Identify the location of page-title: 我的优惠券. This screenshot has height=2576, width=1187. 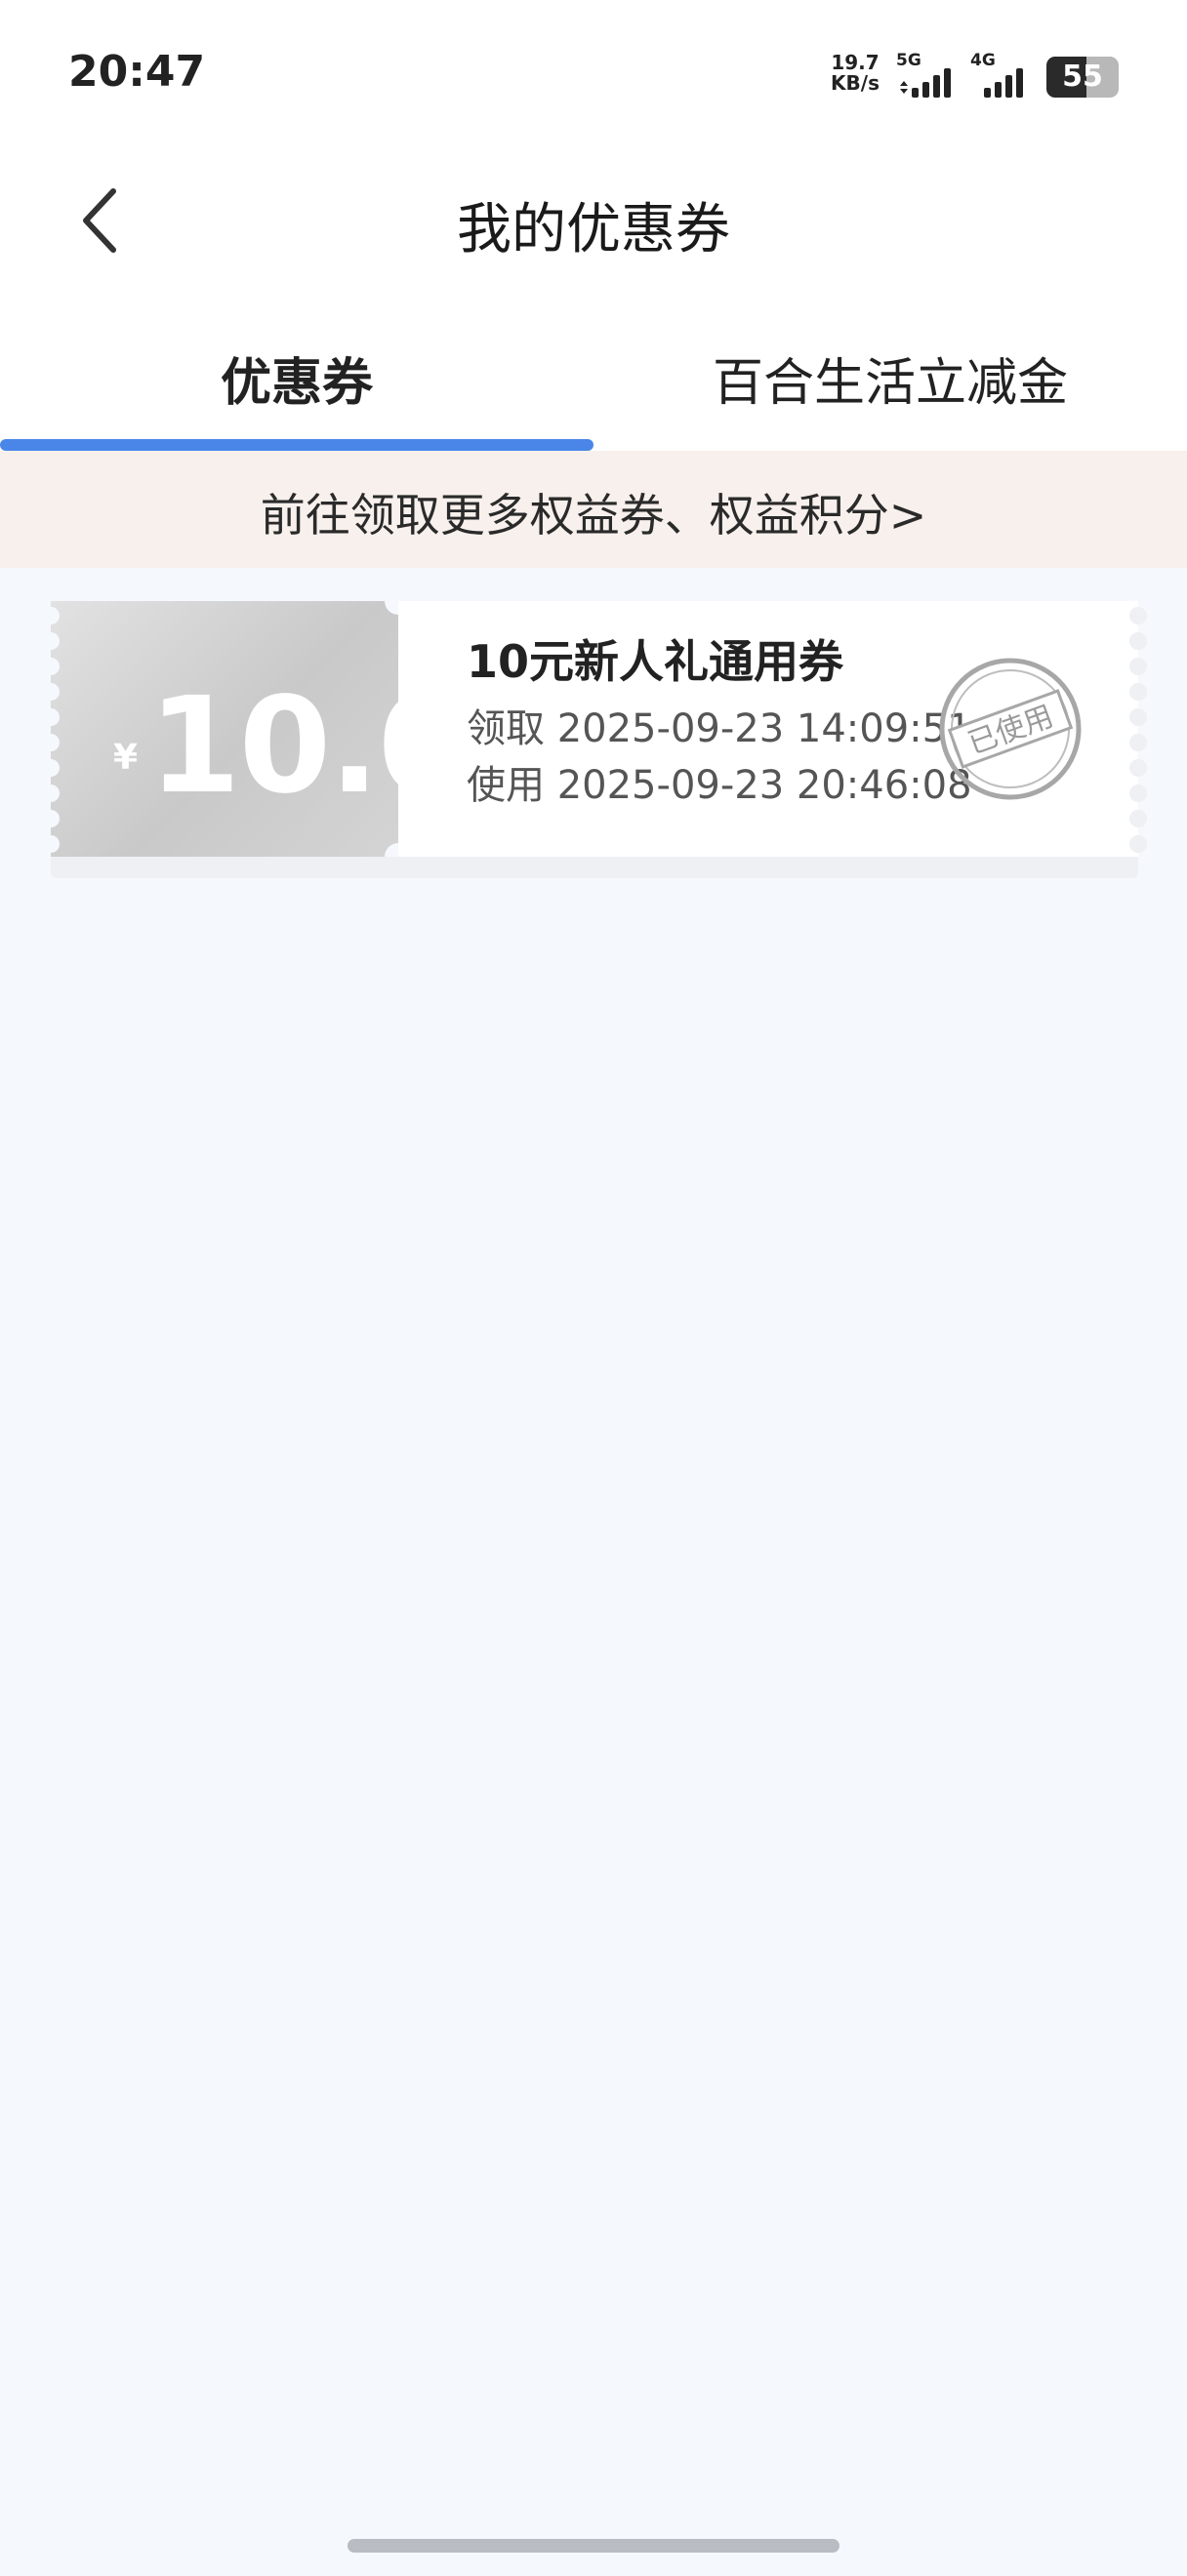
(593, 230).